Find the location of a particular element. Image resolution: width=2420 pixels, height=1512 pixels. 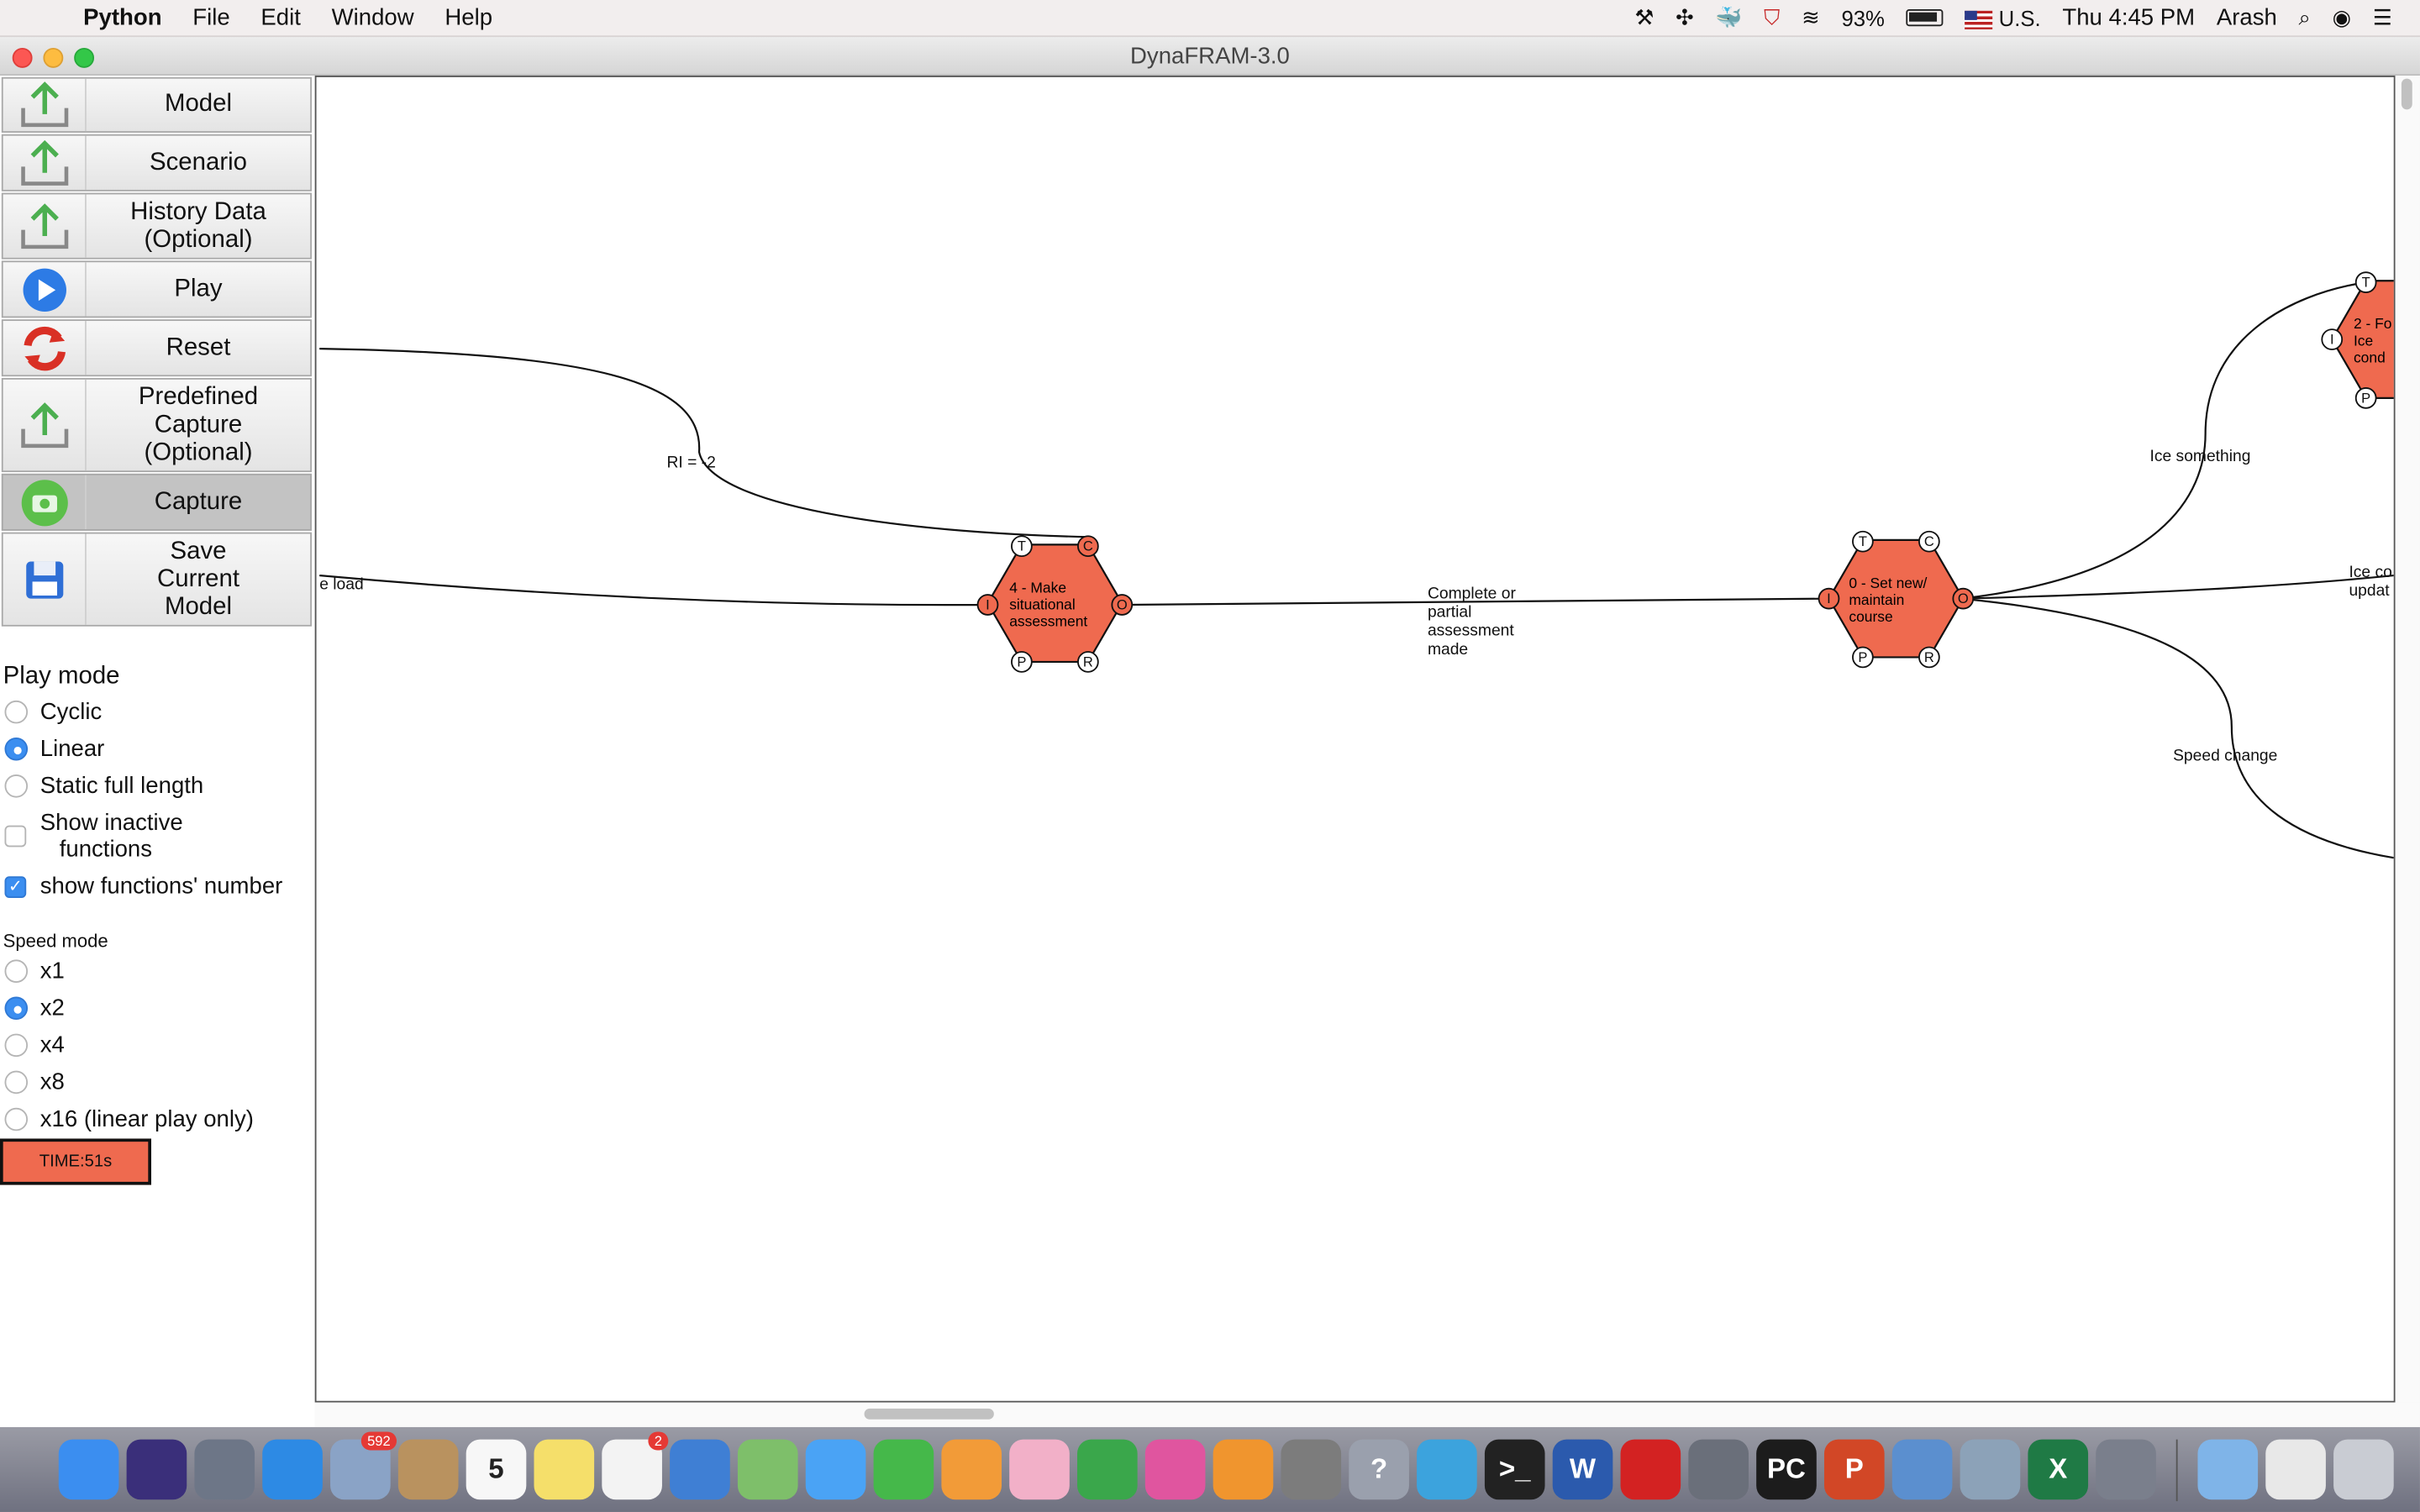

speed-x1-option: x1 is located at coordinates (34, 971).